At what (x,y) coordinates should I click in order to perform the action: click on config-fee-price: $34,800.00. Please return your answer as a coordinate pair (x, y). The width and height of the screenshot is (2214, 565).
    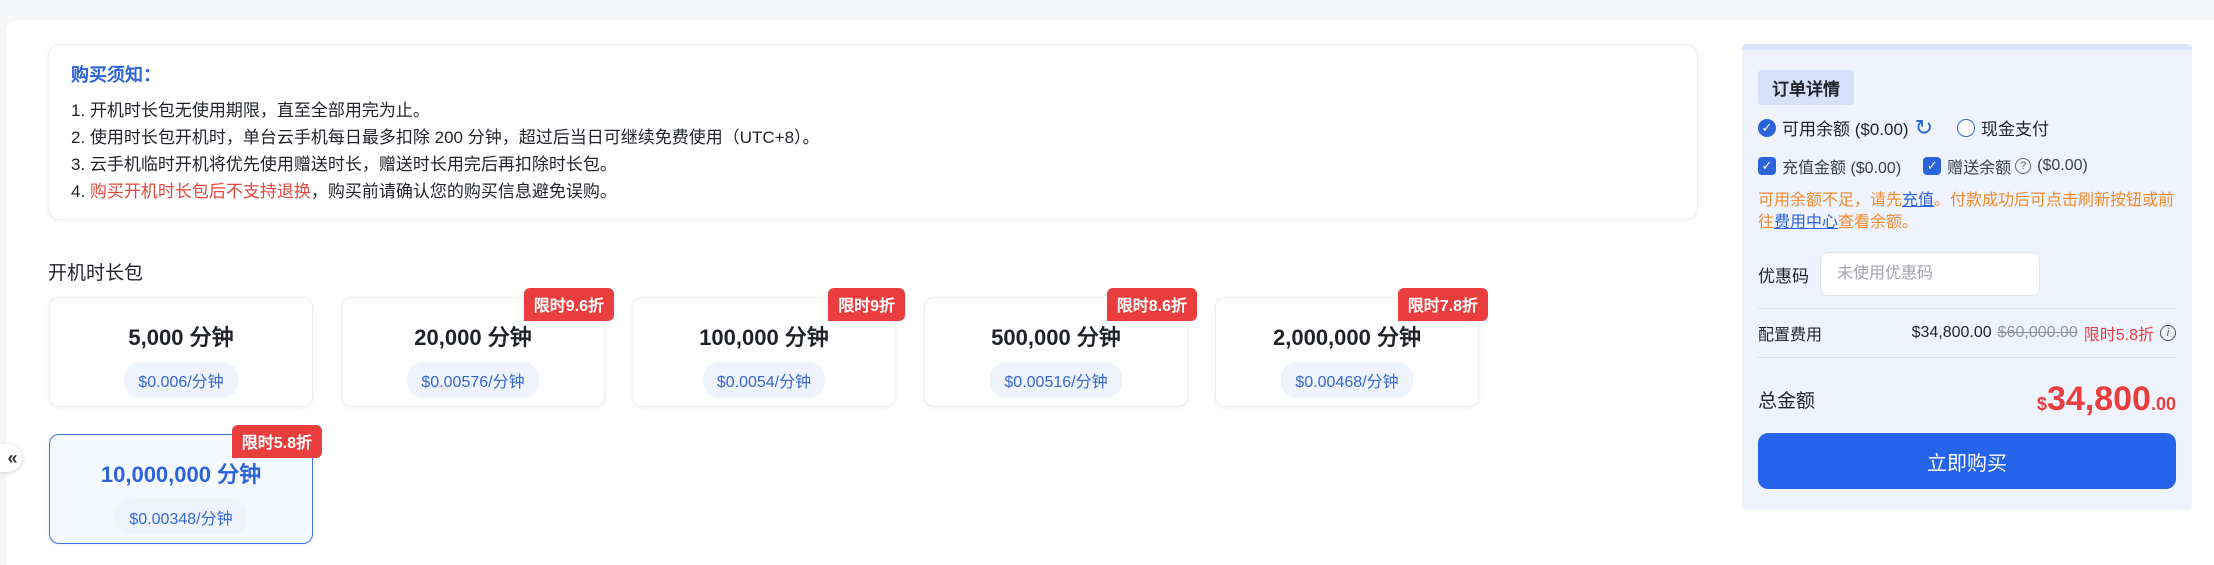
    Looking at the image, I should click on (1951, 332).